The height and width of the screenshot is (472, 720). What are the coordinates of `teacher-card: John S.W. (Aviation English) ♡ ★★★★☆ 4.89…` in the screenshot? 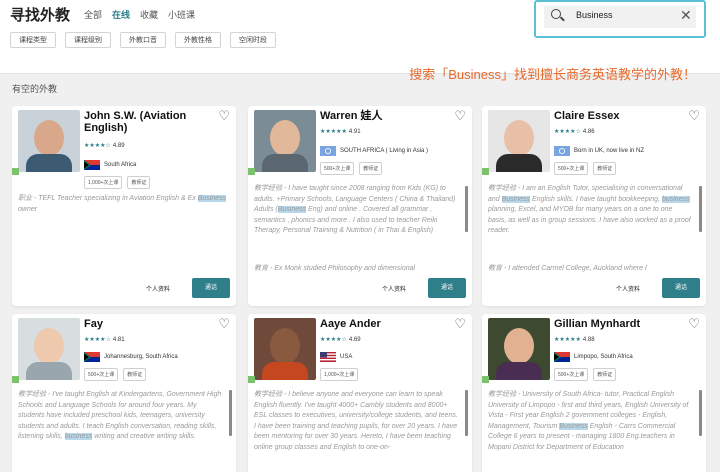 It's located at (124, 206).